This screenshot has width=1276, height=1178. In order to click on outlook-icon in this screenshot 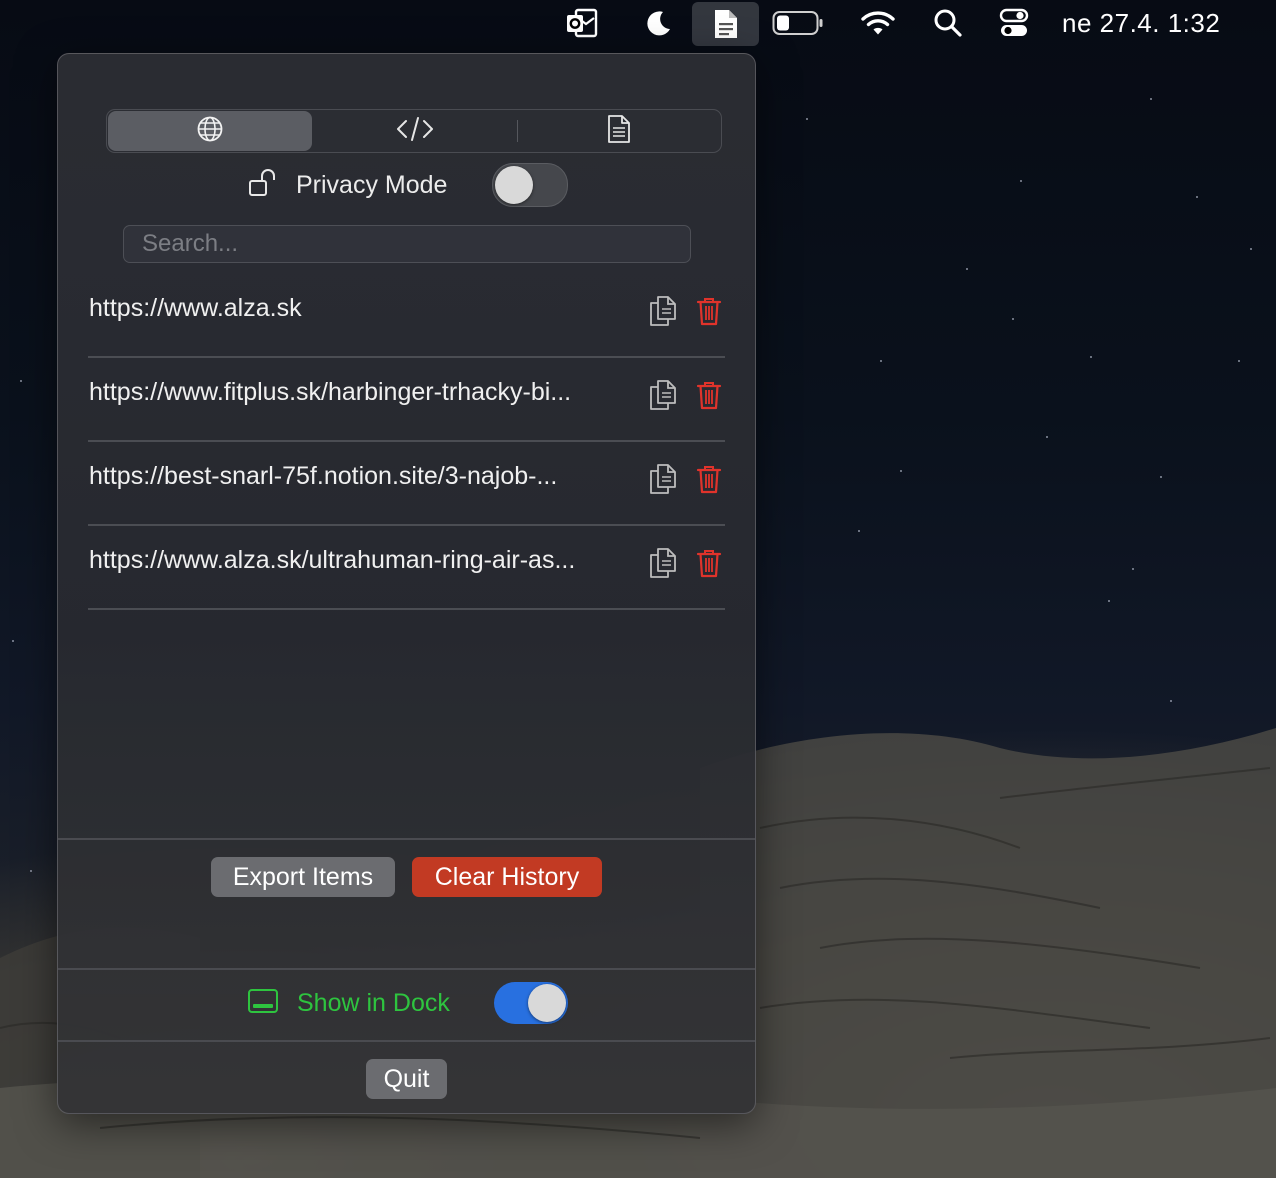, I will do `click(582, 23)`.